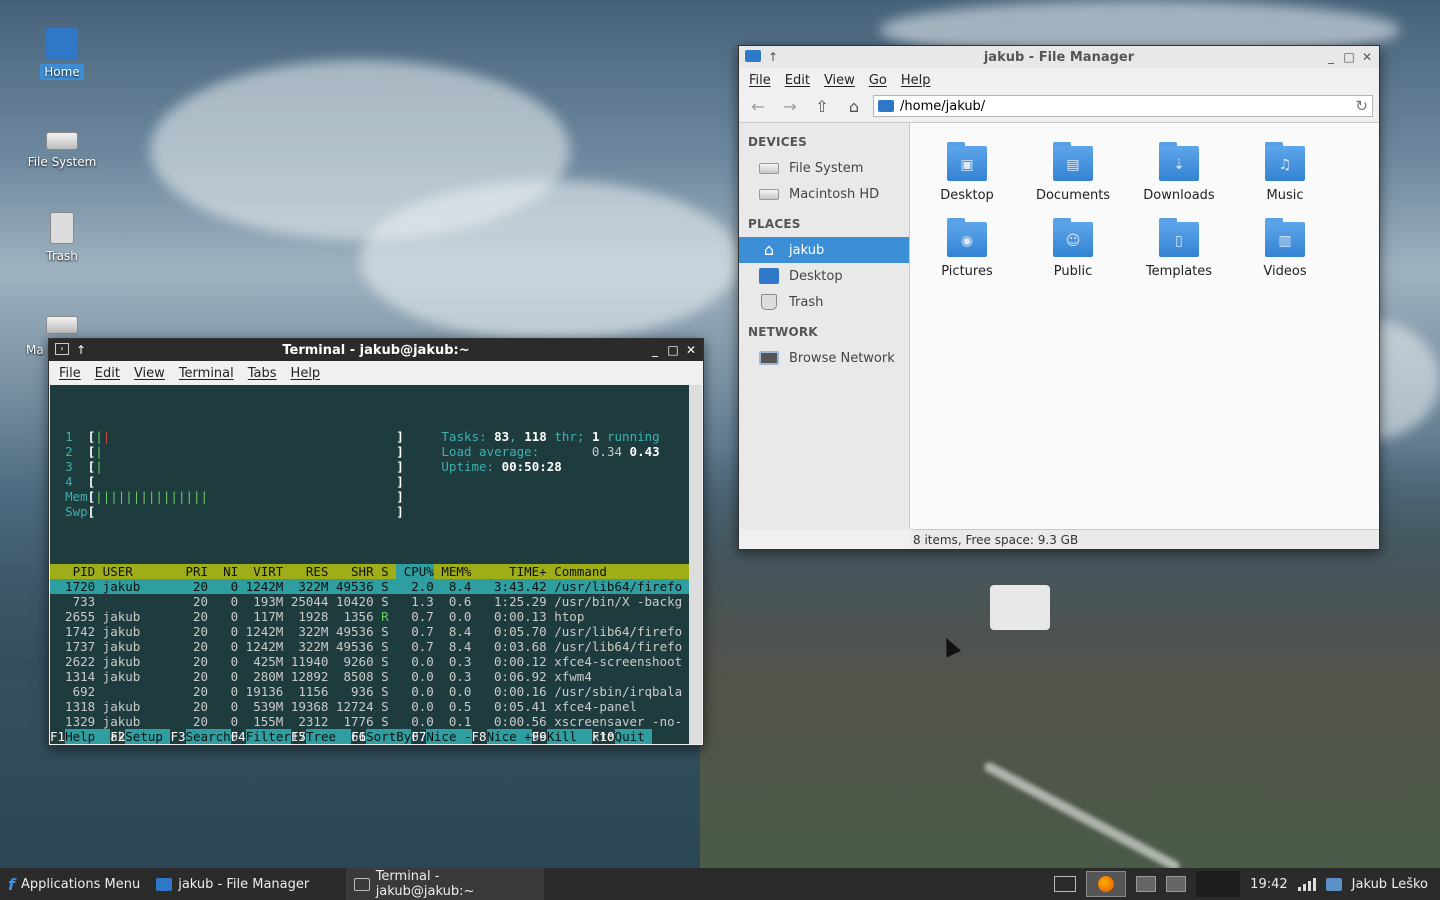 This screenshot has width=1440, height=900. What do you see at coordinates (11, 884) in the screenshot?
I see `fedora-logo-icon: f` at bounding box center [11, 884].